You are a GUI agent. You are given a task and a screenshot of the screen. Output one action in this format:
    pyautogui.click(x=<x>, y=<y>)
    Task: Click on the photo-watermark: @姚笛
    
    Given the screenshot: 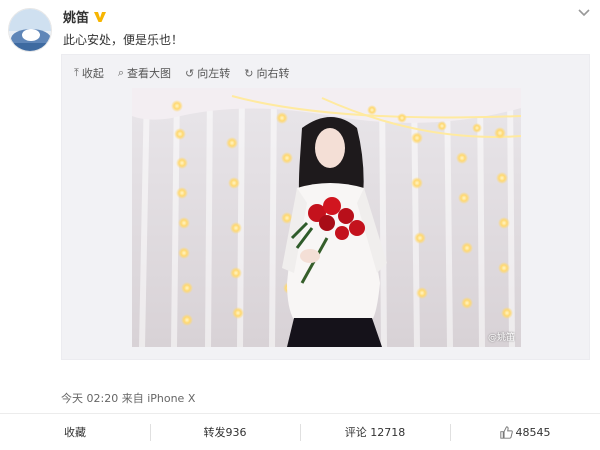 What is the action you would take?
    pyautogui.click(x=501, y=338)
    